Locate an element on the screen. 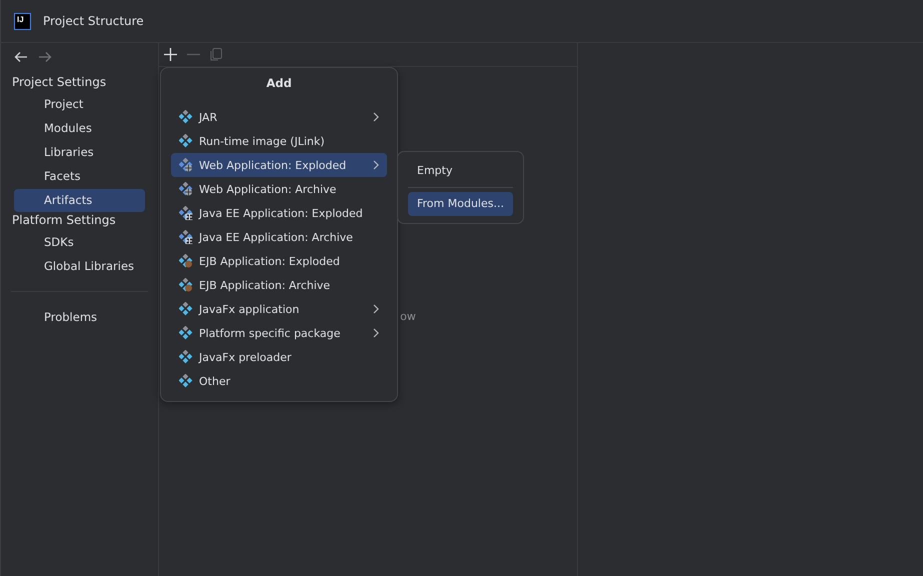 Image resolution: width=923 pixels, height=576 pixels. menu-item: JavaFx preloader is located at coordinates (279, 357).